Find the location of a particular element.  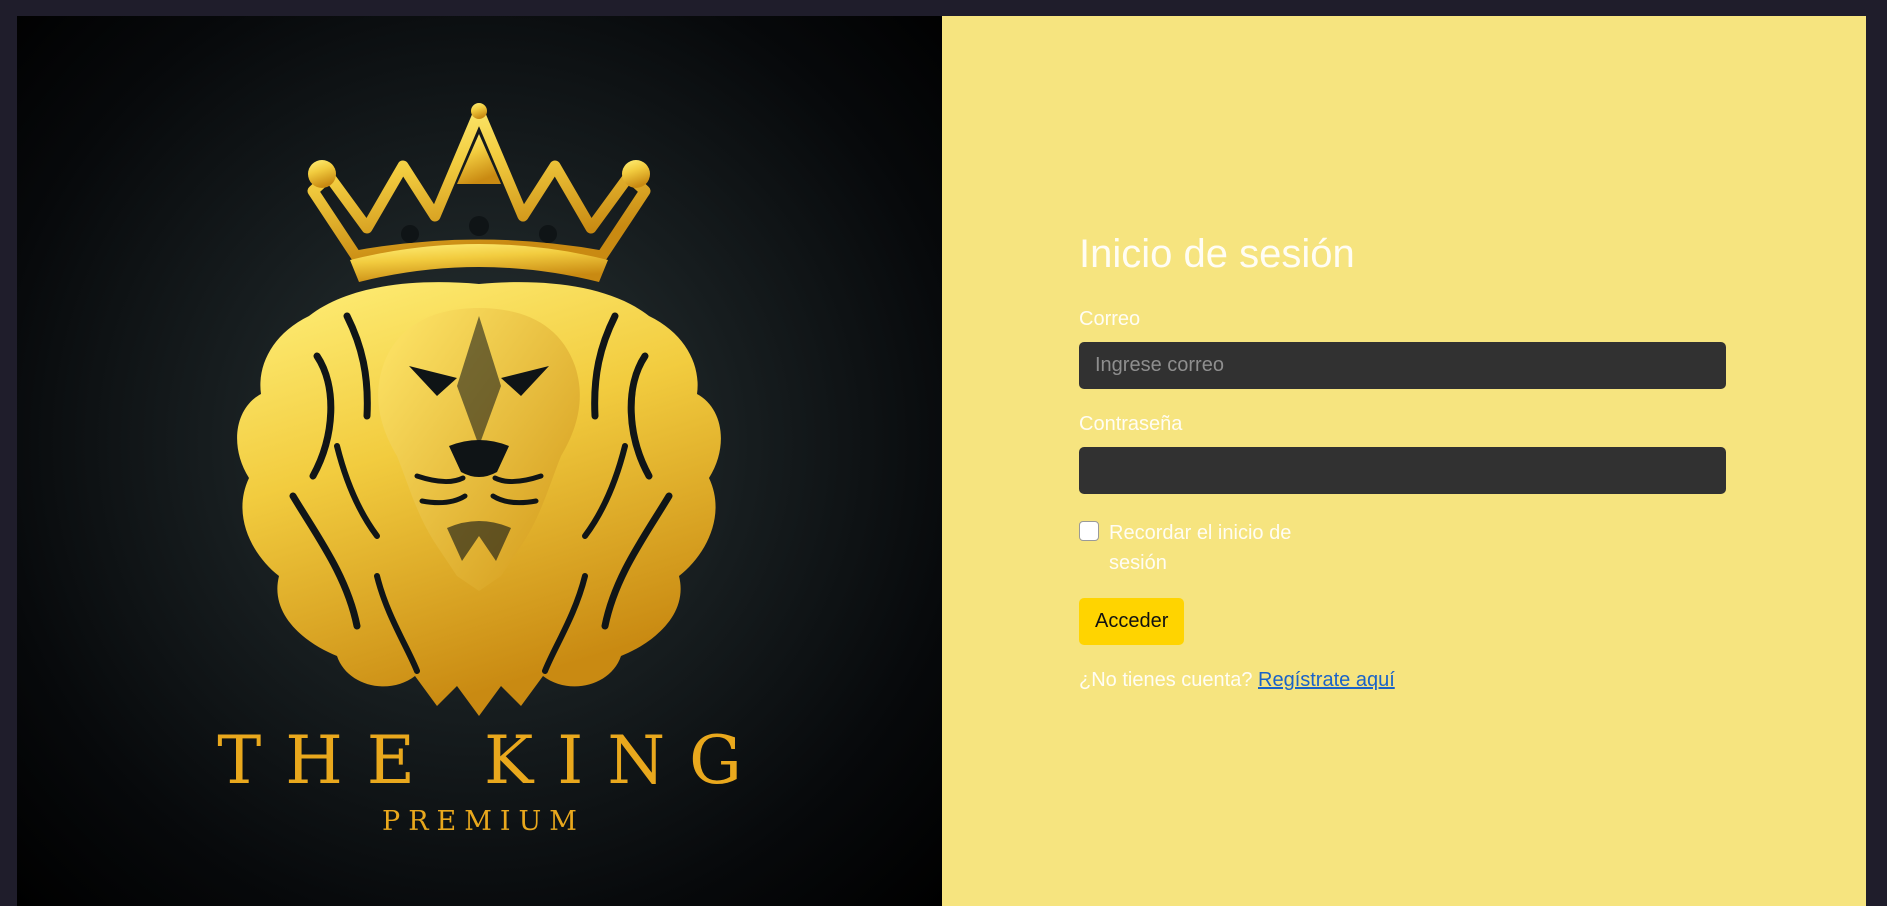

remember-row: Recordar el inicio de sesión is located at coordinates (1402, 548).